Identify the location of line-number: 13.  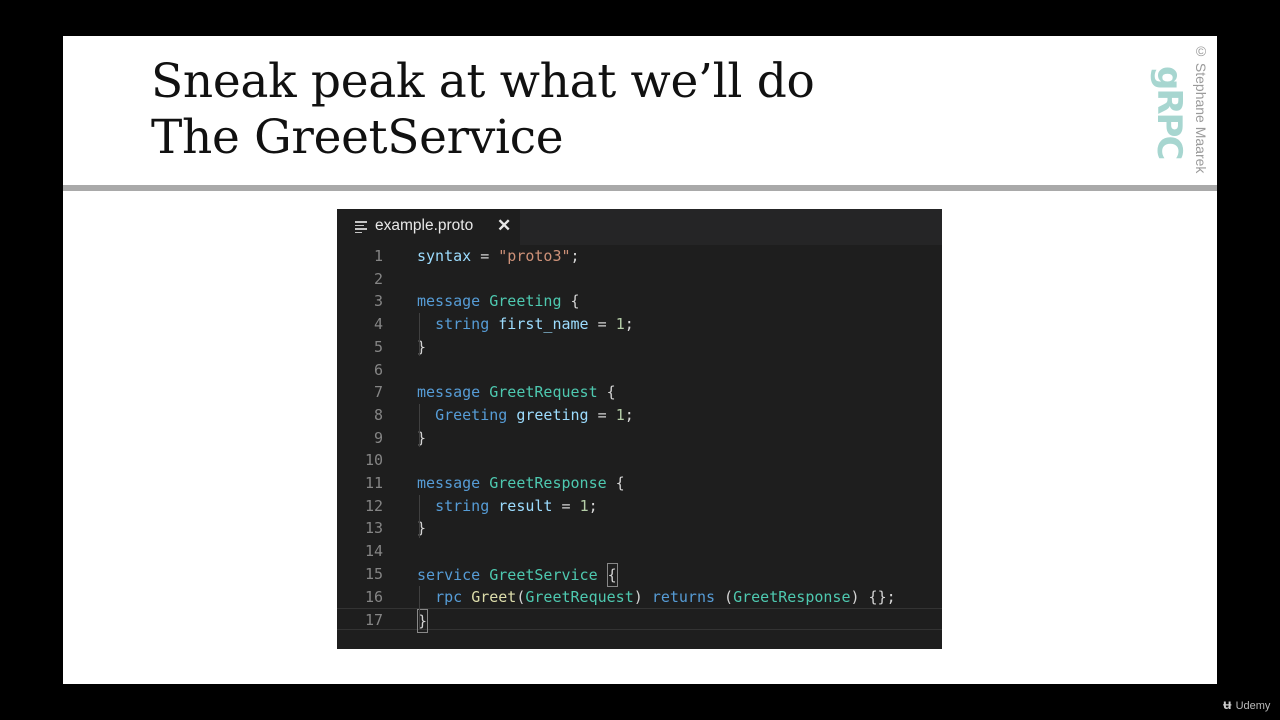
(373, 528).